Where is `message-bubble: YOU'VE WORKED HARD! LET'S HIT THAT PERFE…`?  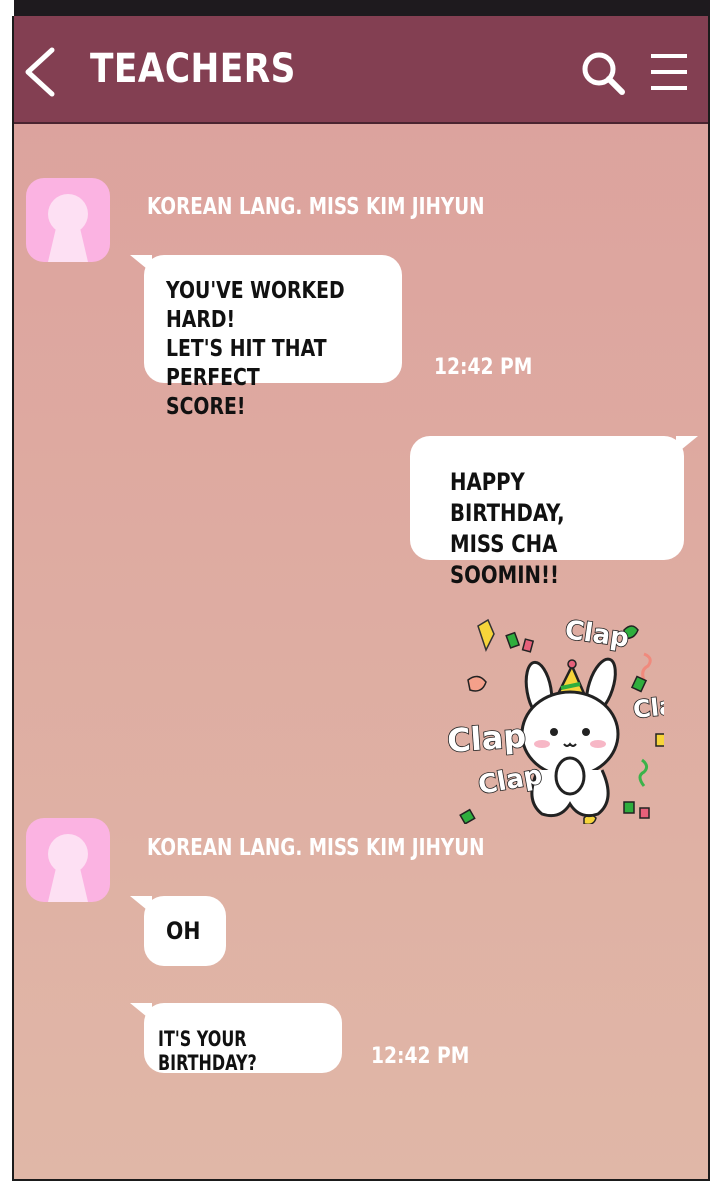
message-bubble: YOU'VE WORKED HARD! LET'S HIT THAT PERFE… is located at coordinates (266, 337).